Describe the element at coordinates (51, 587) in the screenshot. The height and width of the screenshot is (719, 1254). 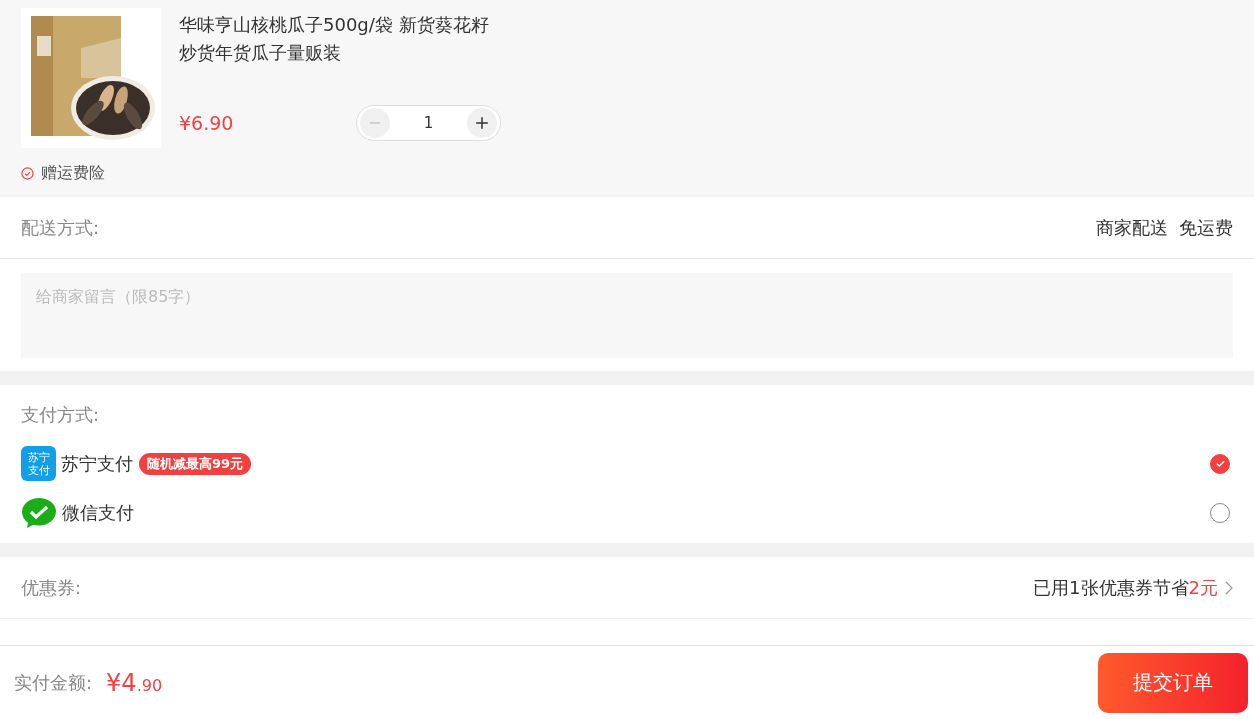
I see `coupon-label: 优惠券:` at that location.